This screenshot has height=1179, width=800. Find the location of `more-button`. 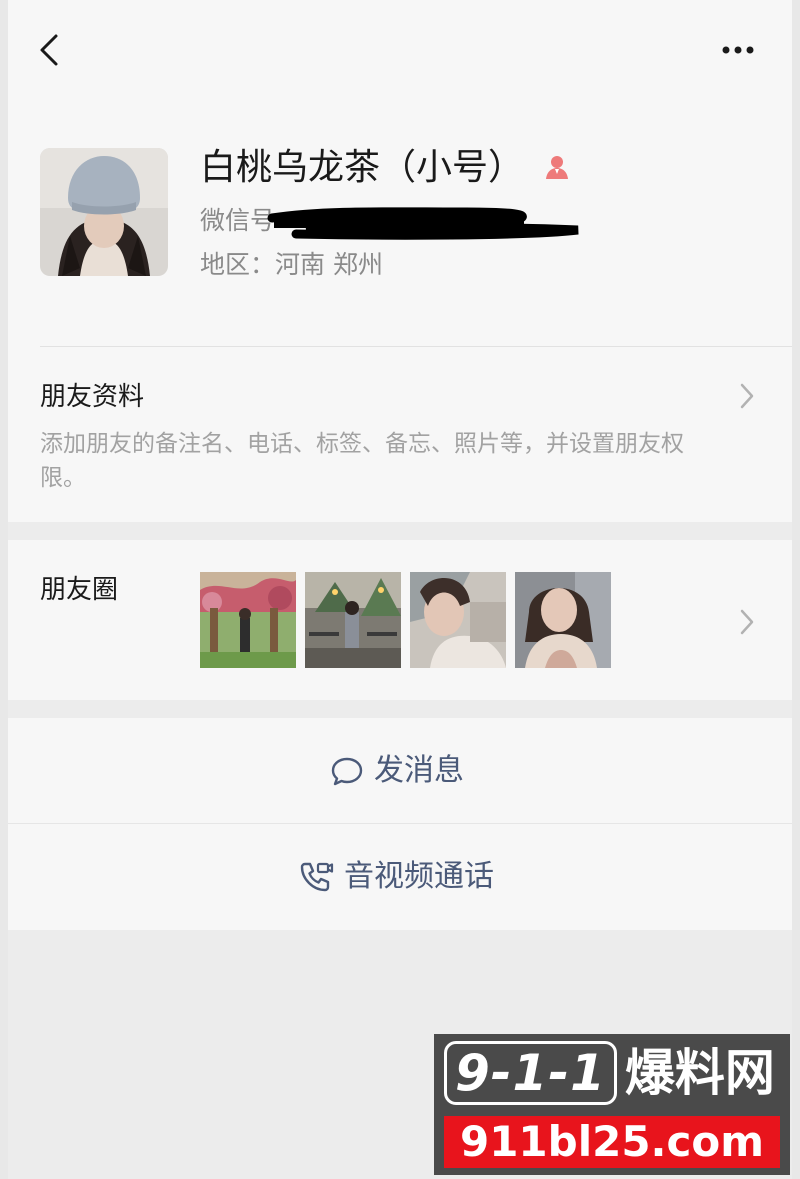

more-button is located at coordinates (738, 50).